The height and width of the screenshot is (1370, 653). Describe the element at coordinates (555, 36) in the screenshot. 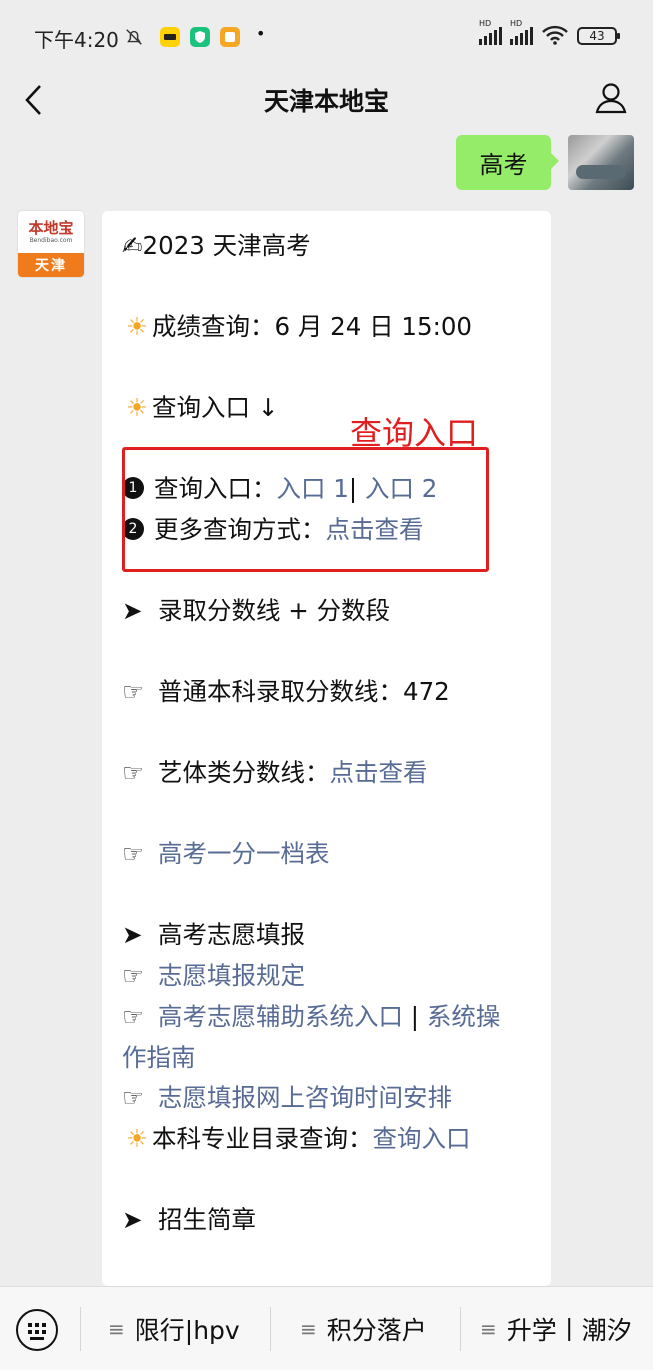

I see `wifi-icon` at that location.